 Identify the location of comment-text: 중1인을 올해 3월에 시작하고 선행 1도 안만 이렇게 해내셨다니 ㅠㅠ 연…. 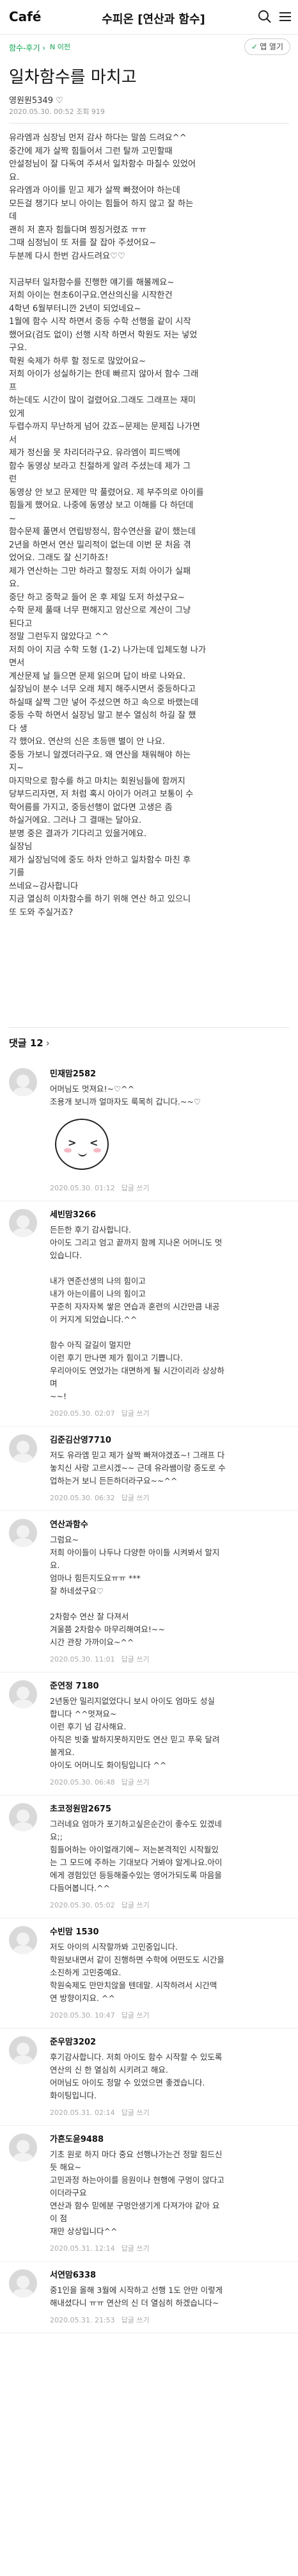
(137, 2296).